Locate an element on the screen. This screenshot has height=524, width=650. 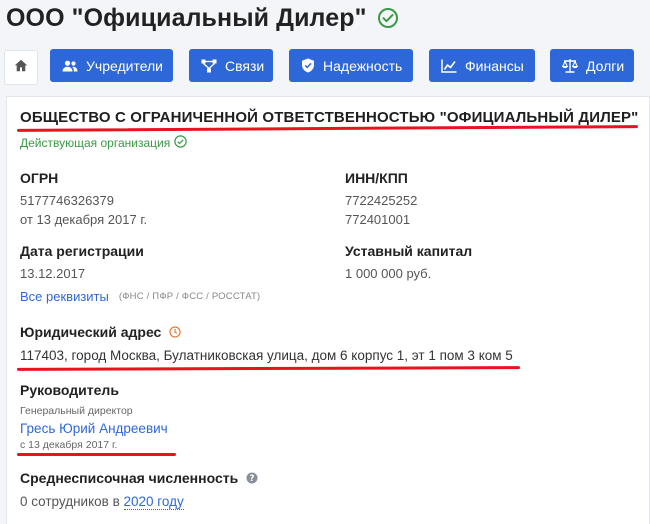
users-icon is located at coordinates (70, 66).